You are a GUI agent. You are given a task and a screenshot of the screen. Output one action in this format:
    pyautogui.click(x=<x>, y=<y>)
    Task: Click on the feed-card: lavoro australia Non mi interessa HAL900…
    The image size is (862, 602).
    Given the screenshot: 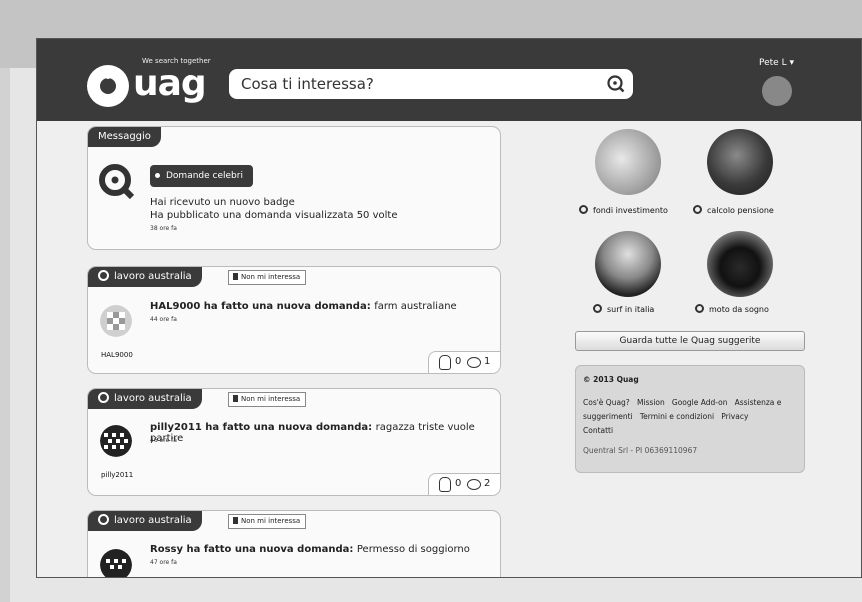 What is the action you would take?
    pyautogui.click(x=294, y=320)
    